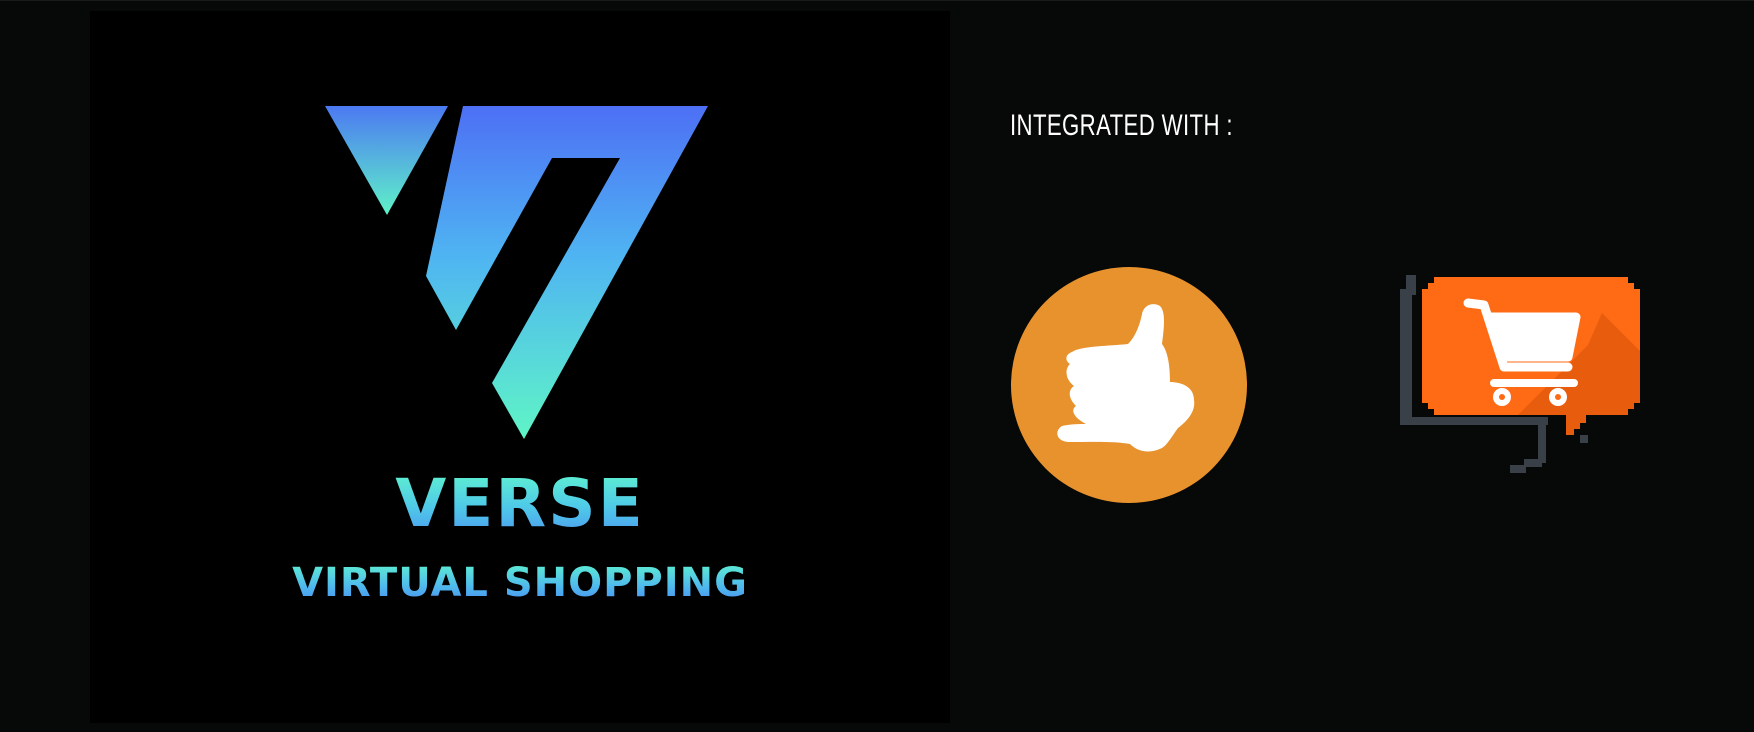 Image resolution: width=1754 pixels, height=732 pixels. Describe the element at coordinates (520, 583) in the screenshot. I see `brand-tagline: VIRTUAL SHOPPING` at that location.